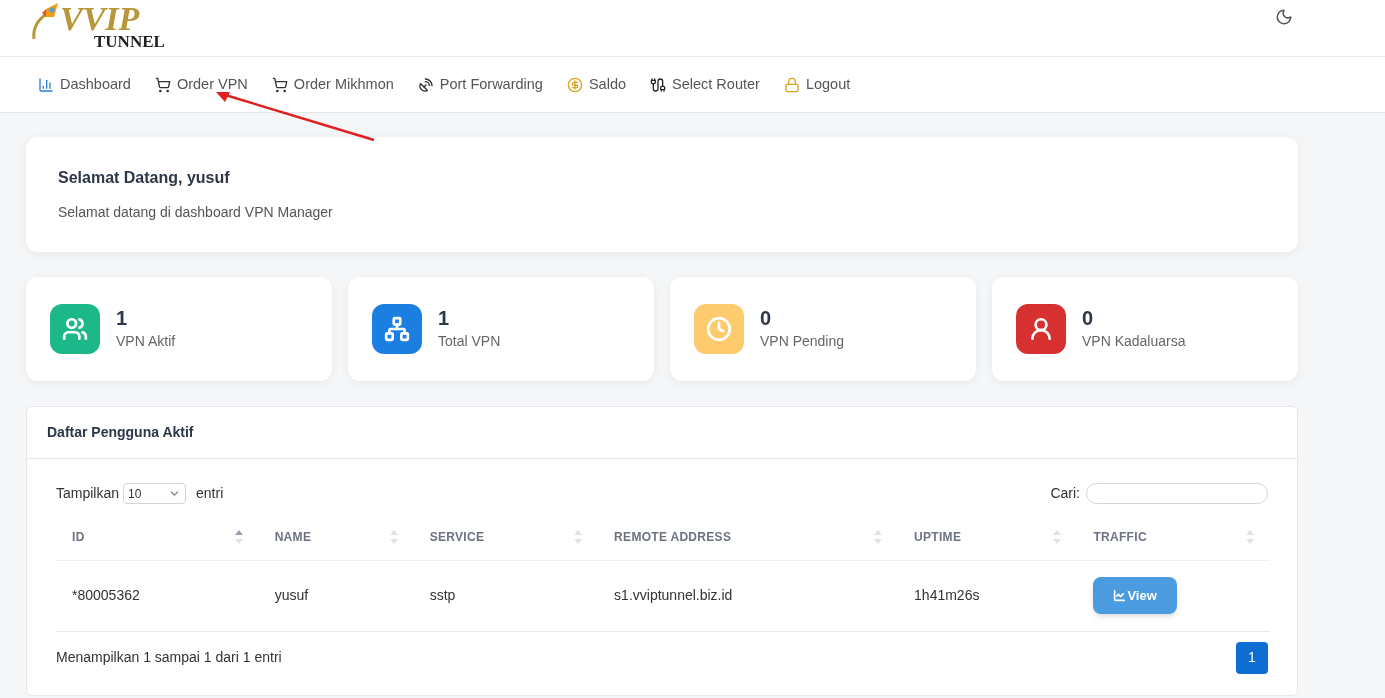 This screenshot has width=1385, height=698. What do you see at coordinates (480, 84) in the screenshot?
I see `nav-link: Port Forwarding` at bounding box center [480, 84].